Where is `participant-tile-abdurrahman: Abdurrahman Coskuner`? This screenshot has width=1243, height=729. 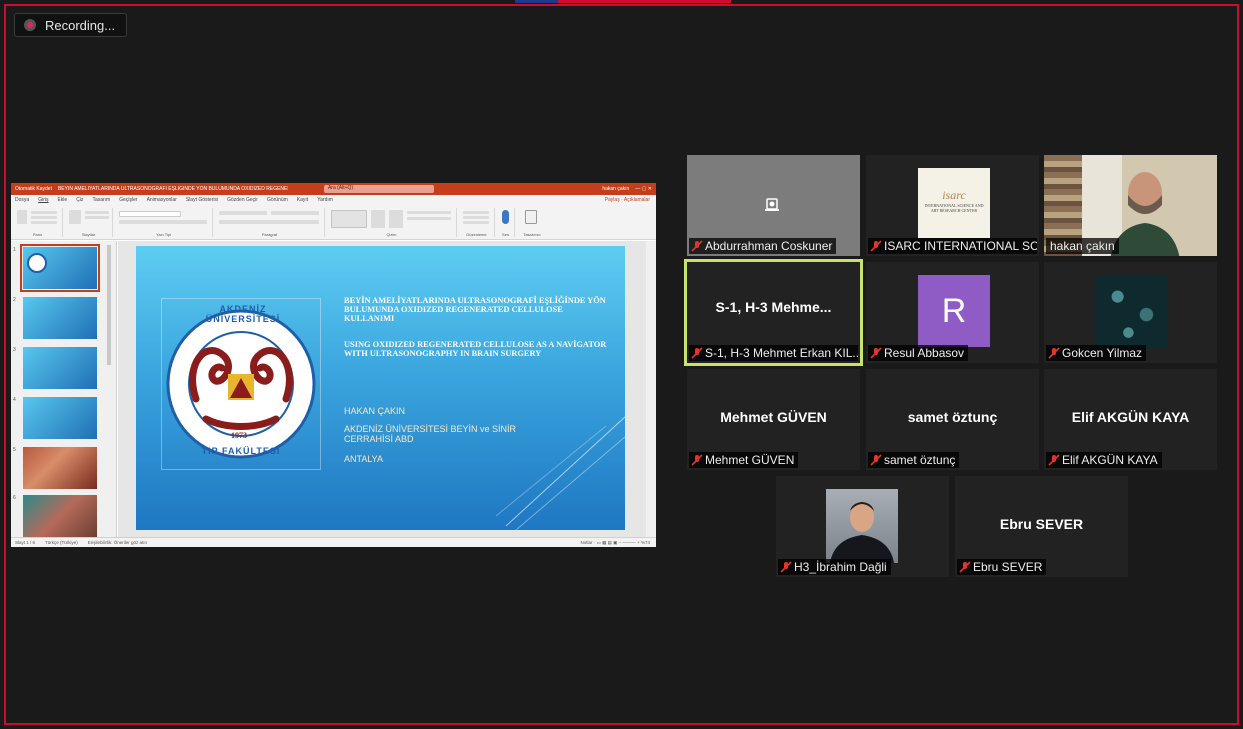 participant-tile-abdurrahman: Abdurrahman Coskuner is located at coordinates (773, 205).